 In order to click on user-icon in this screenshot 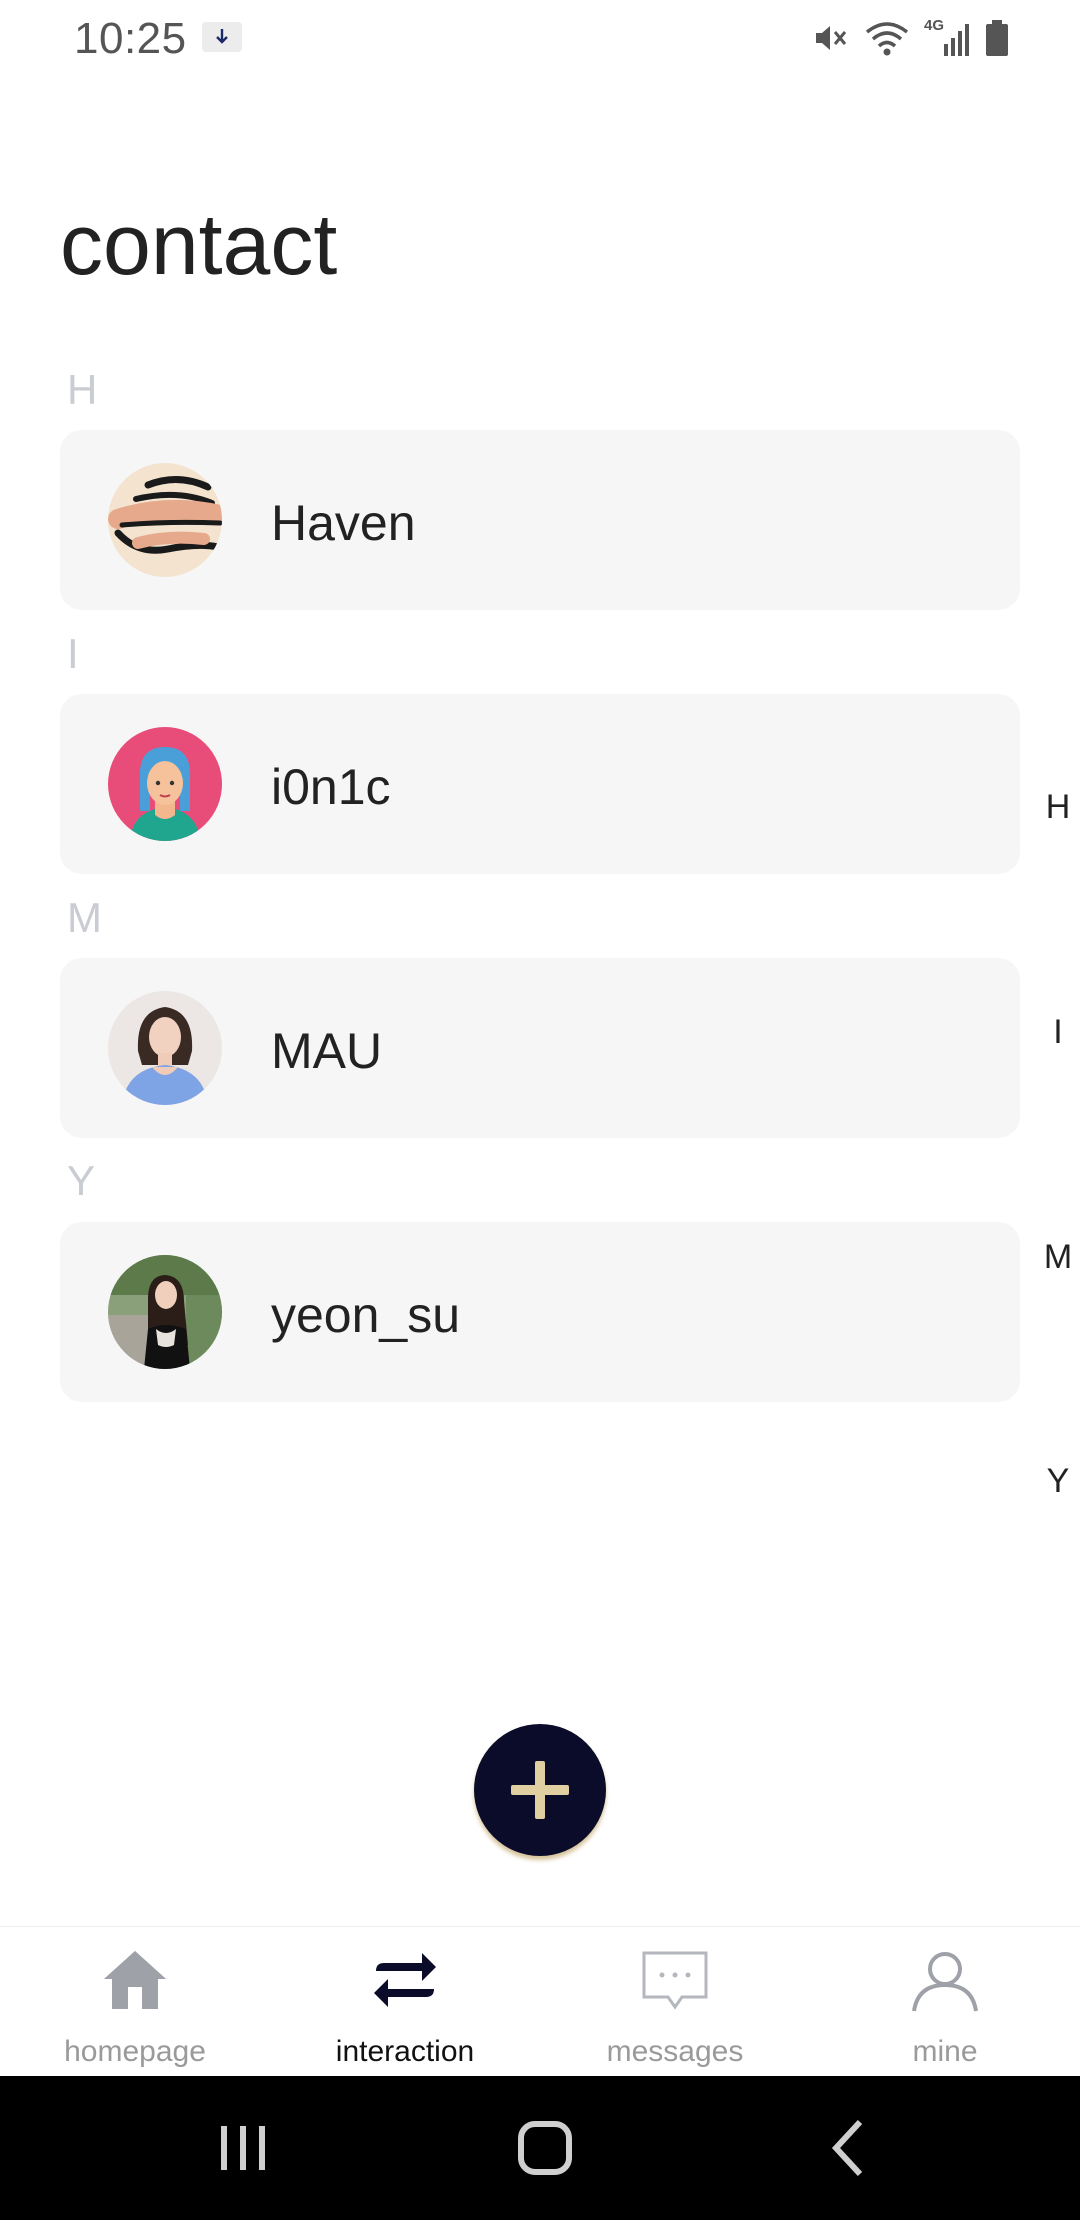, I will do `click(945, 1981)`.